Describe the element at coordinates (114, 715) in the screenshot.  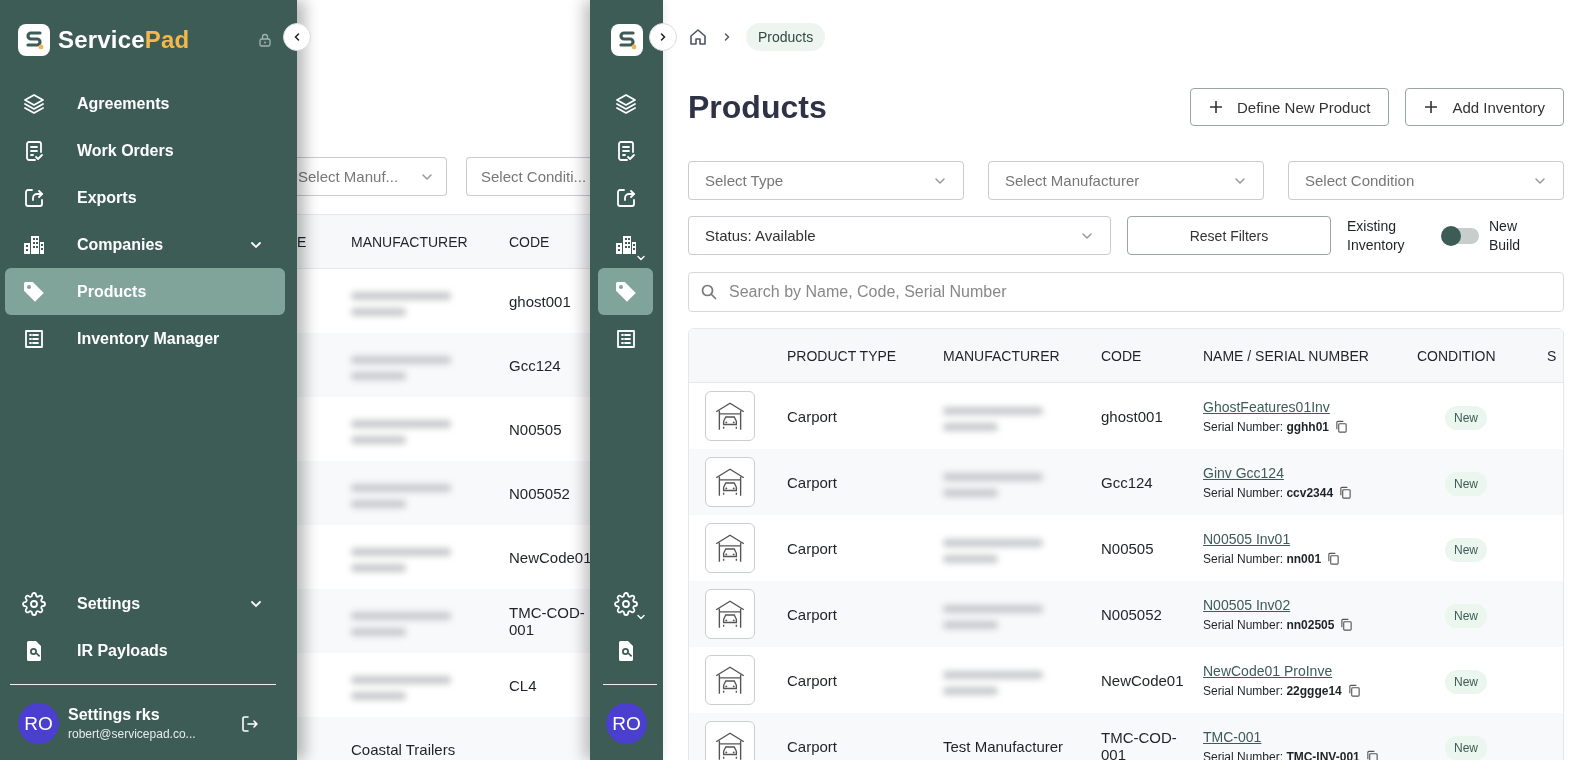
I see `user-name: Settings rks` at that location.